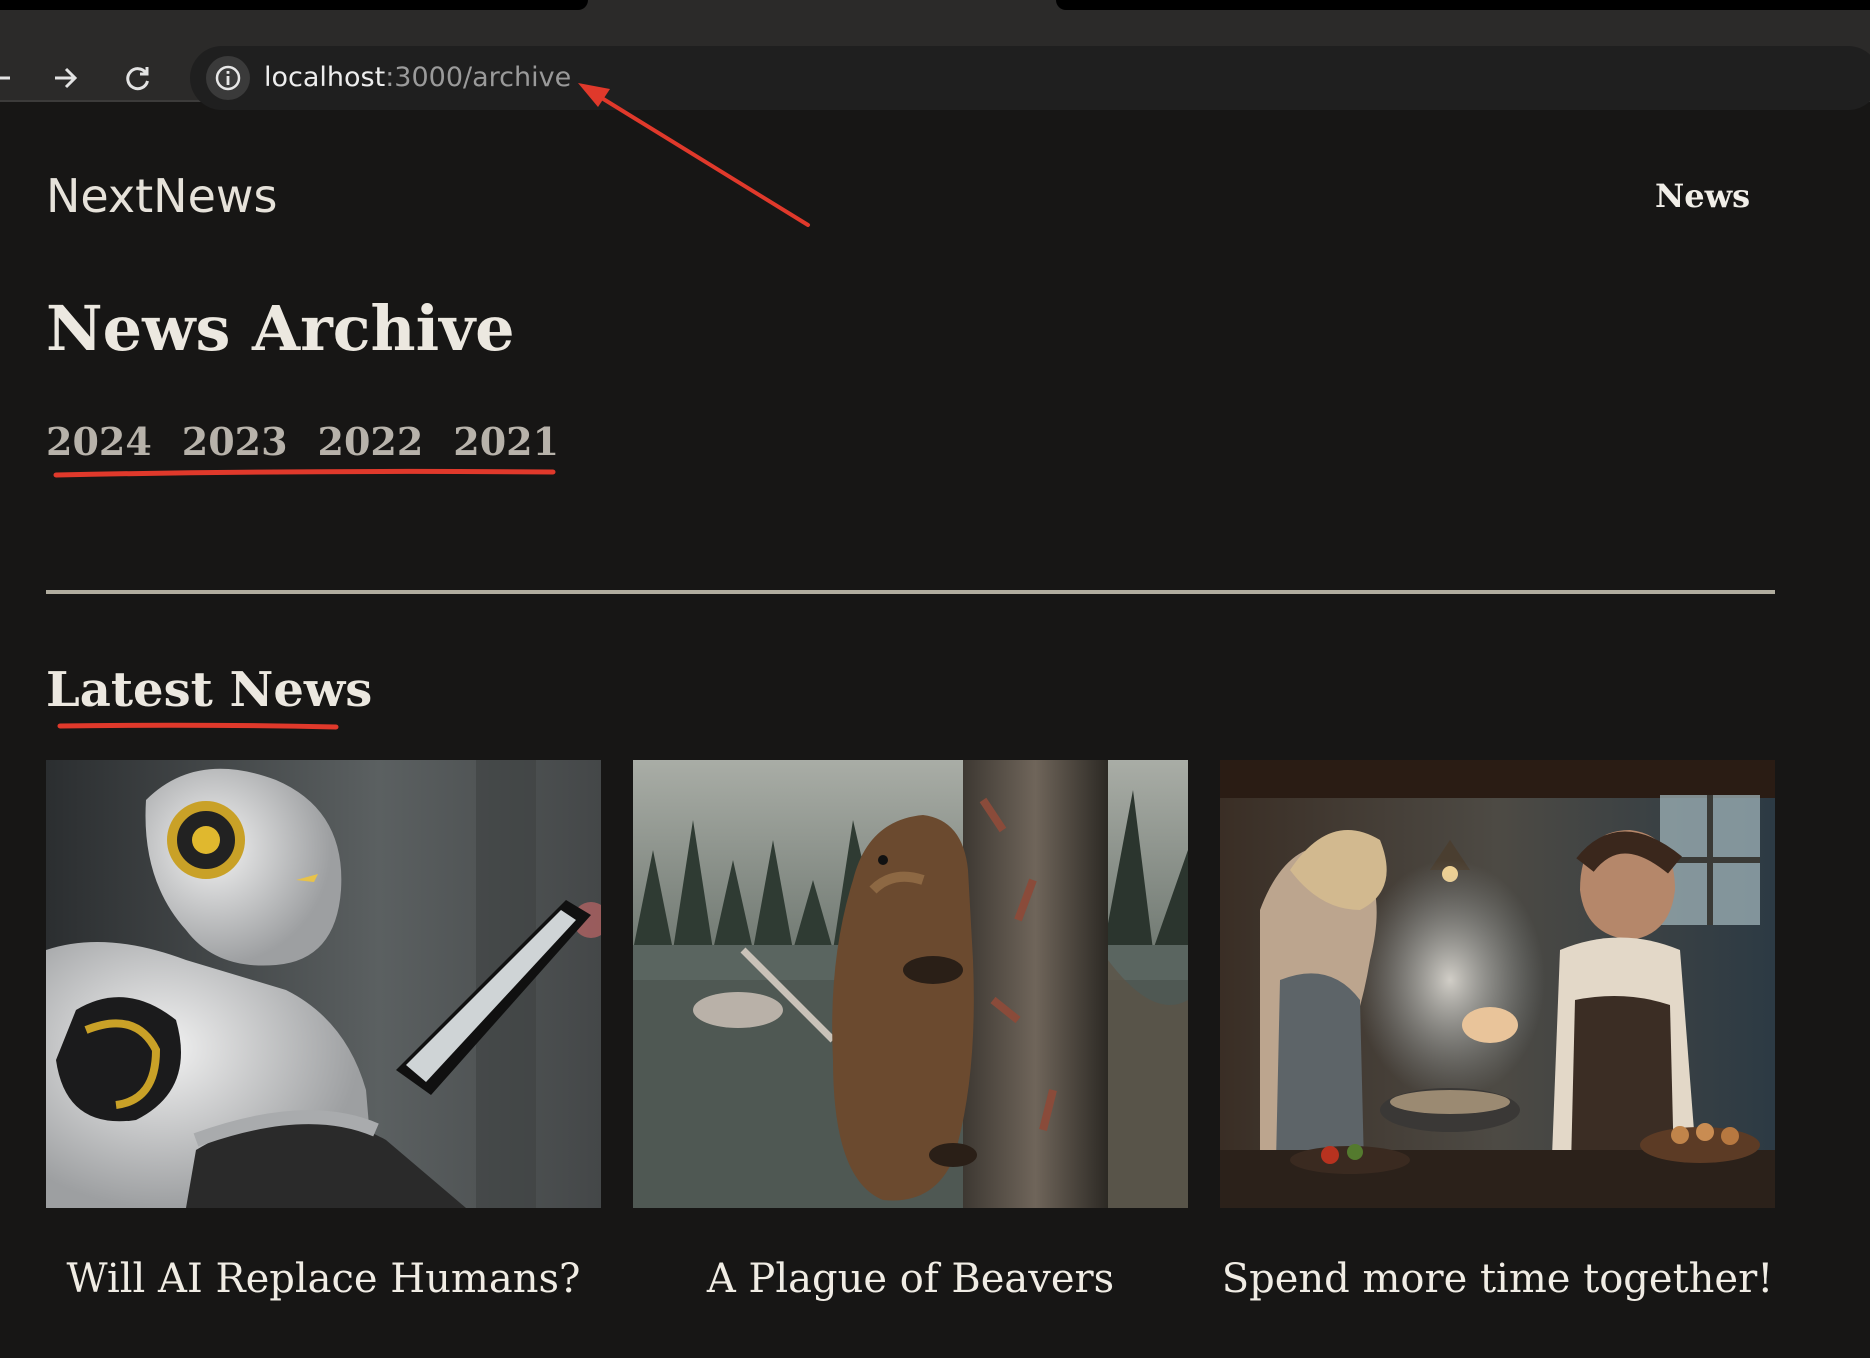 The image size is (1870, 1358). What do you see at coordinates (198, 726) in the screenshot?
I see `annotation-underline-latest` at bounding box center [198, 726].